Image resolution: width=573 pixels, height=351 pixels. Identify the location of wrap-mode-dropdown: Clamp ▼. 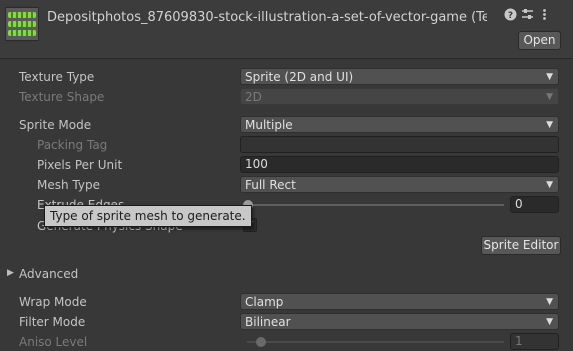
(399, 301).